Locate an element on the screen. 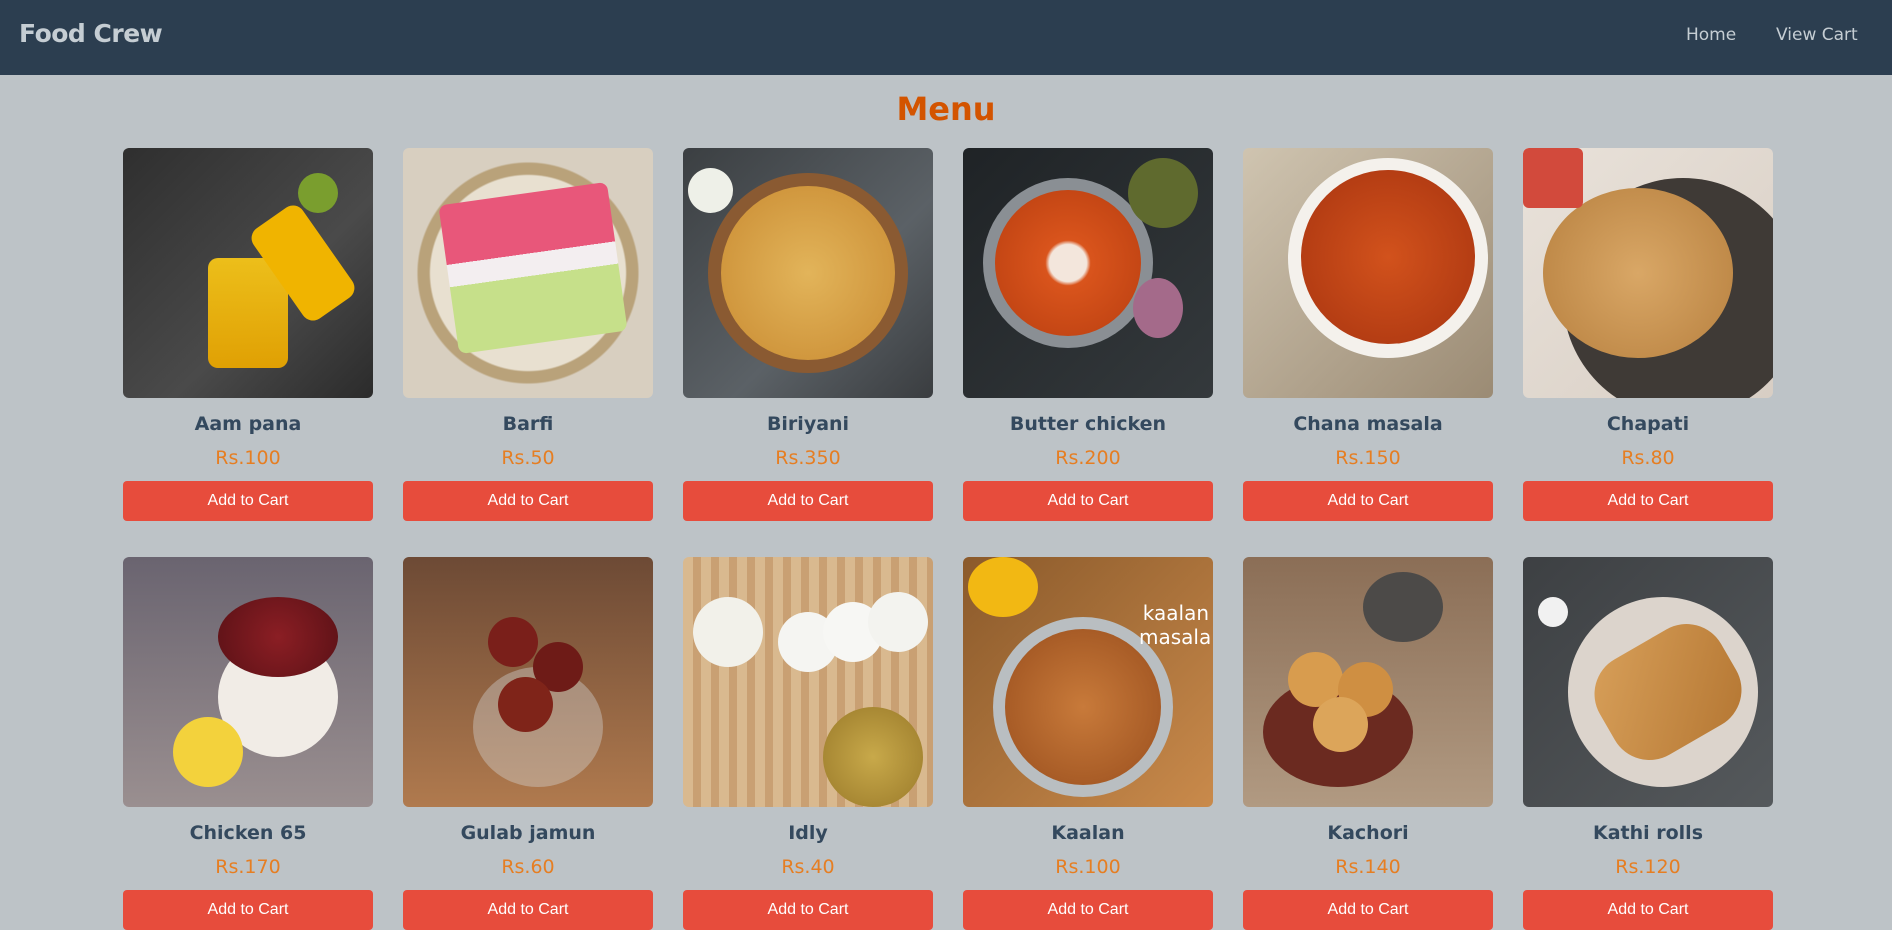 The height and width of the screenshot is (930, 1892). item-price: Rs.40 is located at coordinates (808, 867).